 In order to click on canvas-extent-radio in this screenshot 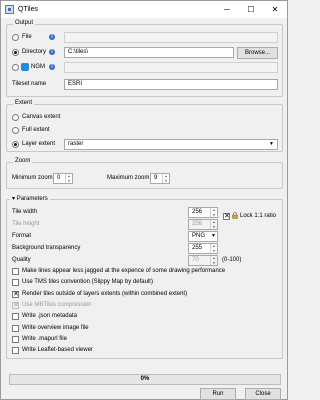, I will do `click(15, 117)`.